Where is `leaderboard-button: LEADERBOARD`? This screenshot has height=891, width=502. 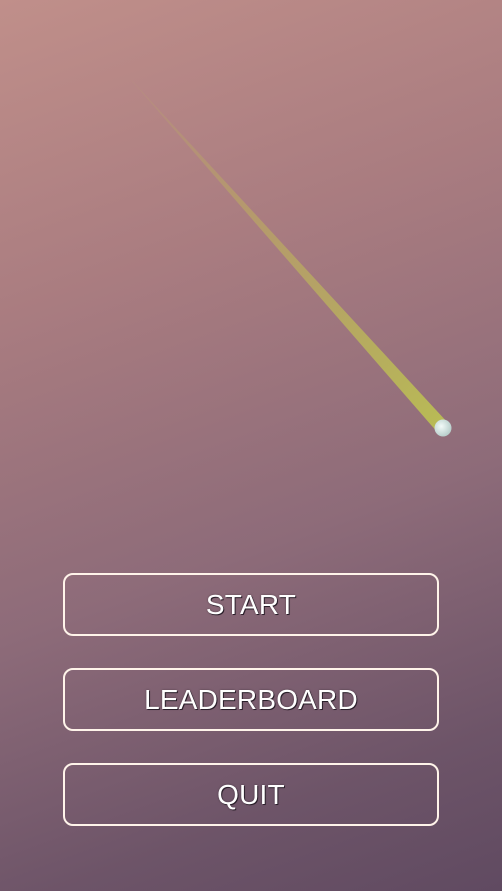 leaderboard-button: LEADERBOARD is located at coordinates (251, 699).